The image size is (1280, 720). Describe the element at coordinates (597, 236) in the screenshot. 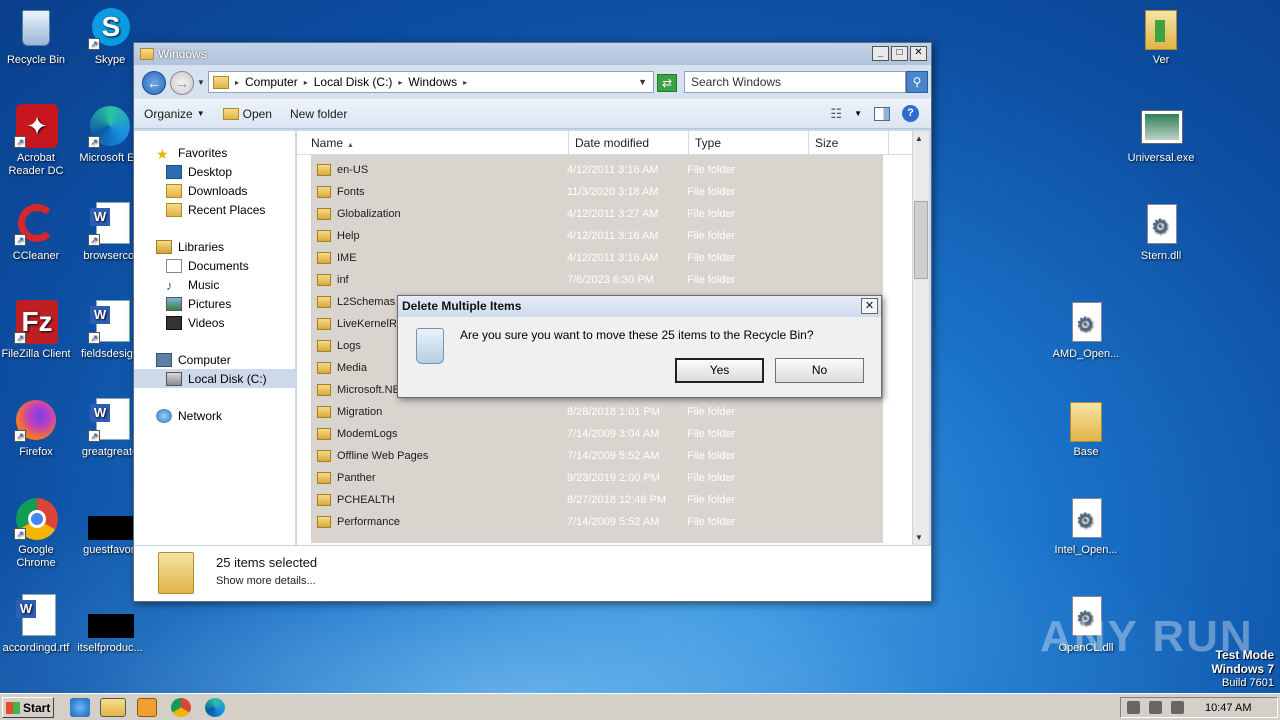

I see `table-row: Help 4/12/2011 3:16 AM File folder` at that location.